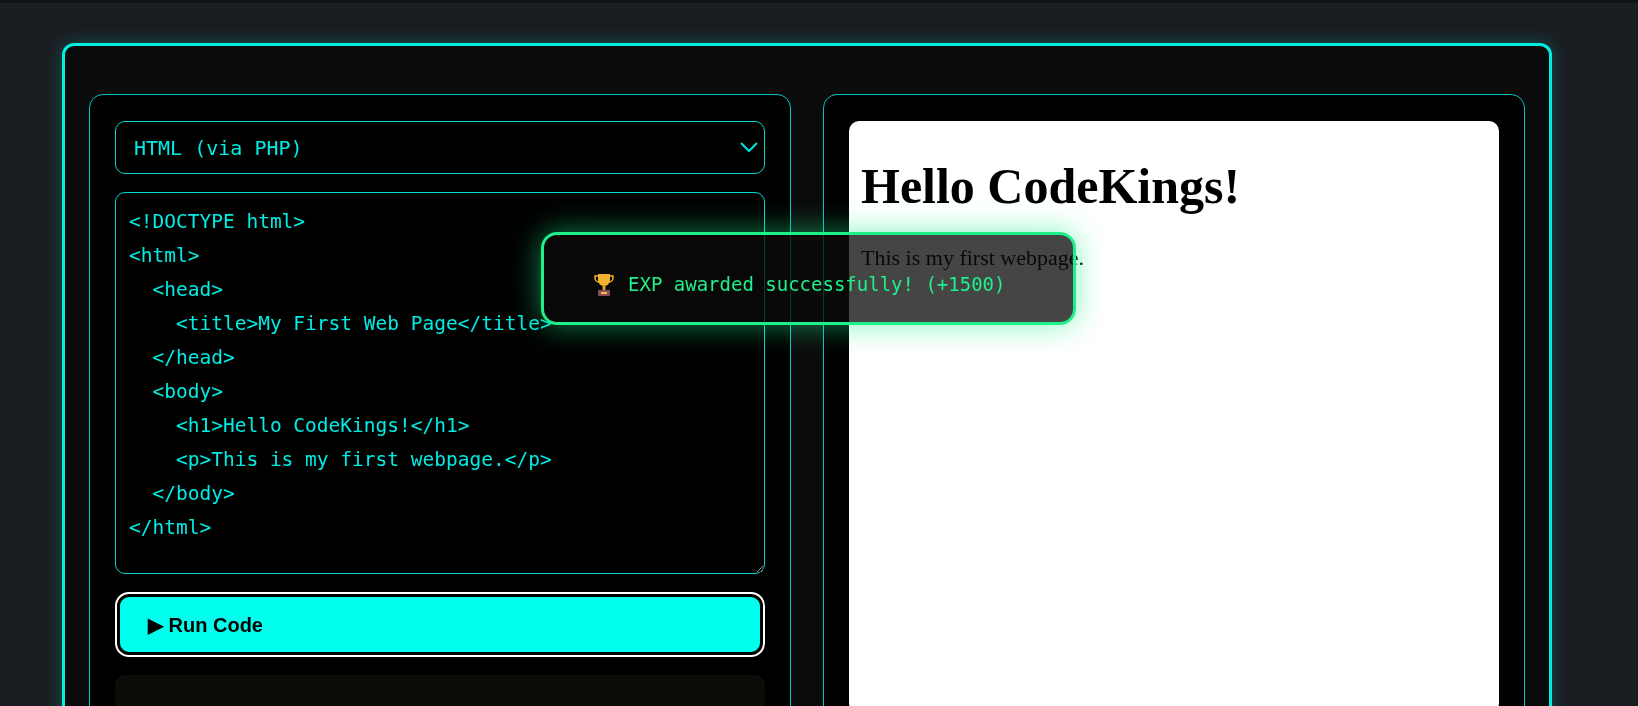 The image size is (1638, 706). I want to click on chevron-down-icon, so click(749, 148).